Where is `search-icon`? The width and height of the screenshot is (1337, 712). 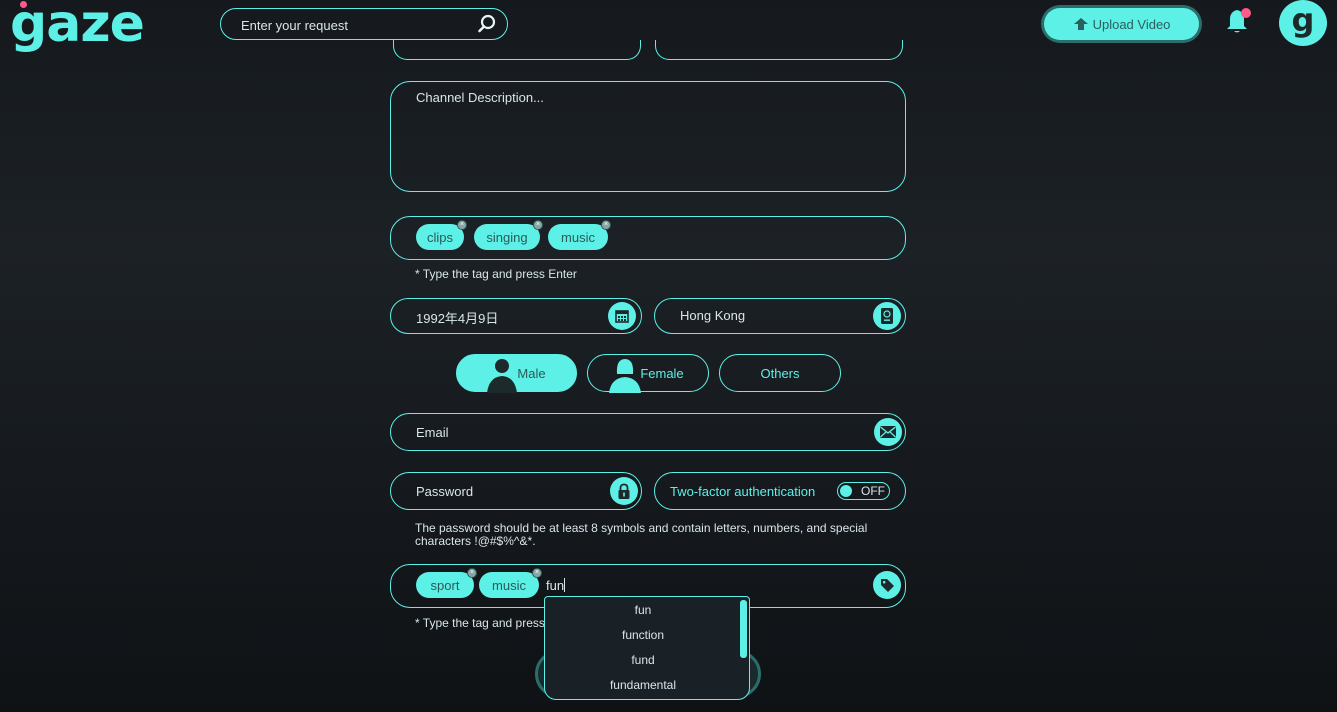
search-icon is located at coordinates (487, 24).